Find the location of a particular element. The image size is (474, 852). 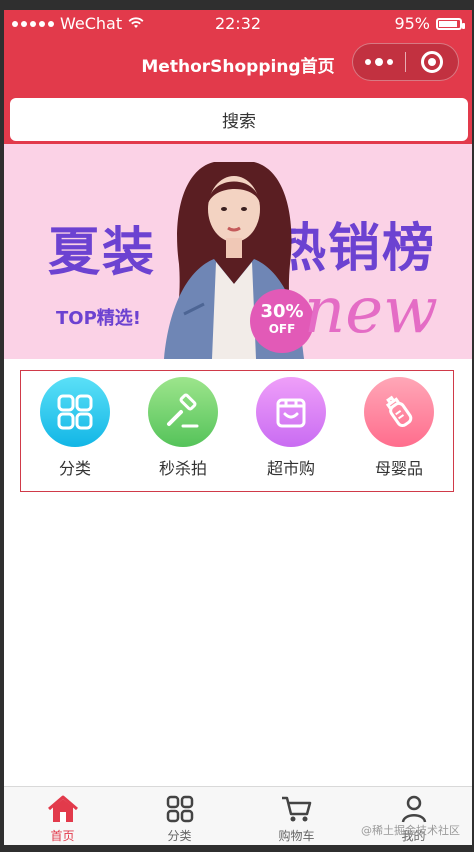

category-item-flash-sale: 秒杀拍 is located at coordinates (183, 434).